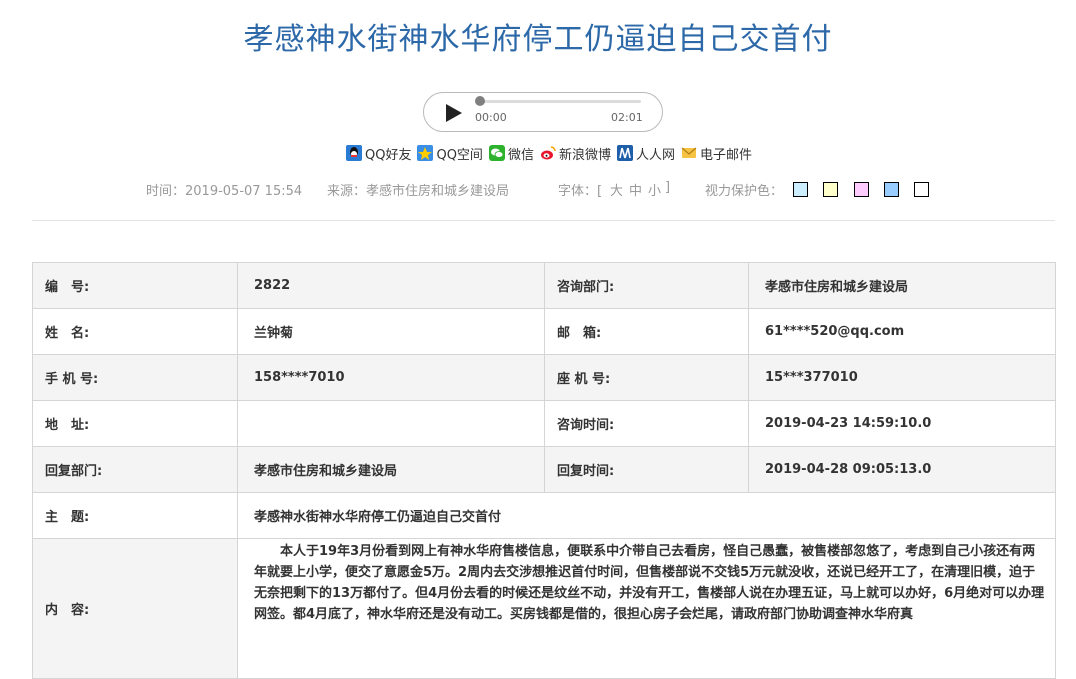  I want to click on email-icon, so click(689, 153).